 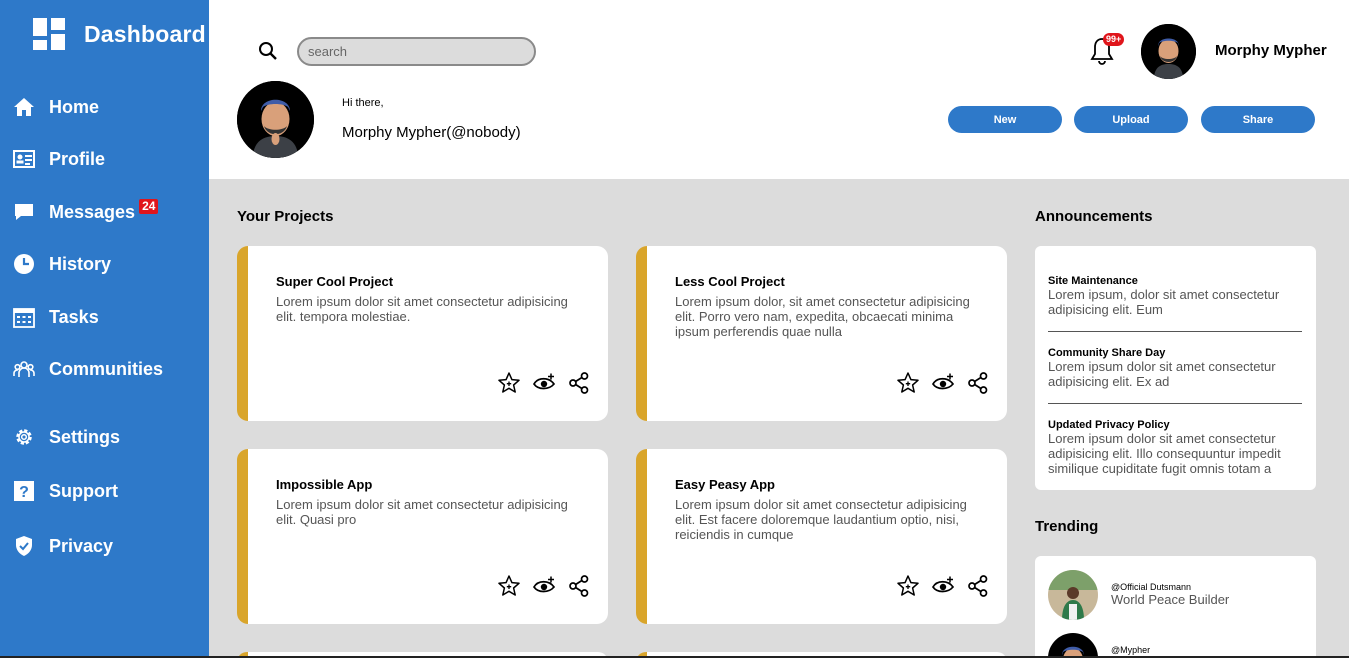 What do you see at coordinates (81, 545) in the screenshot?
I see `sidebar-item-label: Privacy` at bounding box center [81, 545].